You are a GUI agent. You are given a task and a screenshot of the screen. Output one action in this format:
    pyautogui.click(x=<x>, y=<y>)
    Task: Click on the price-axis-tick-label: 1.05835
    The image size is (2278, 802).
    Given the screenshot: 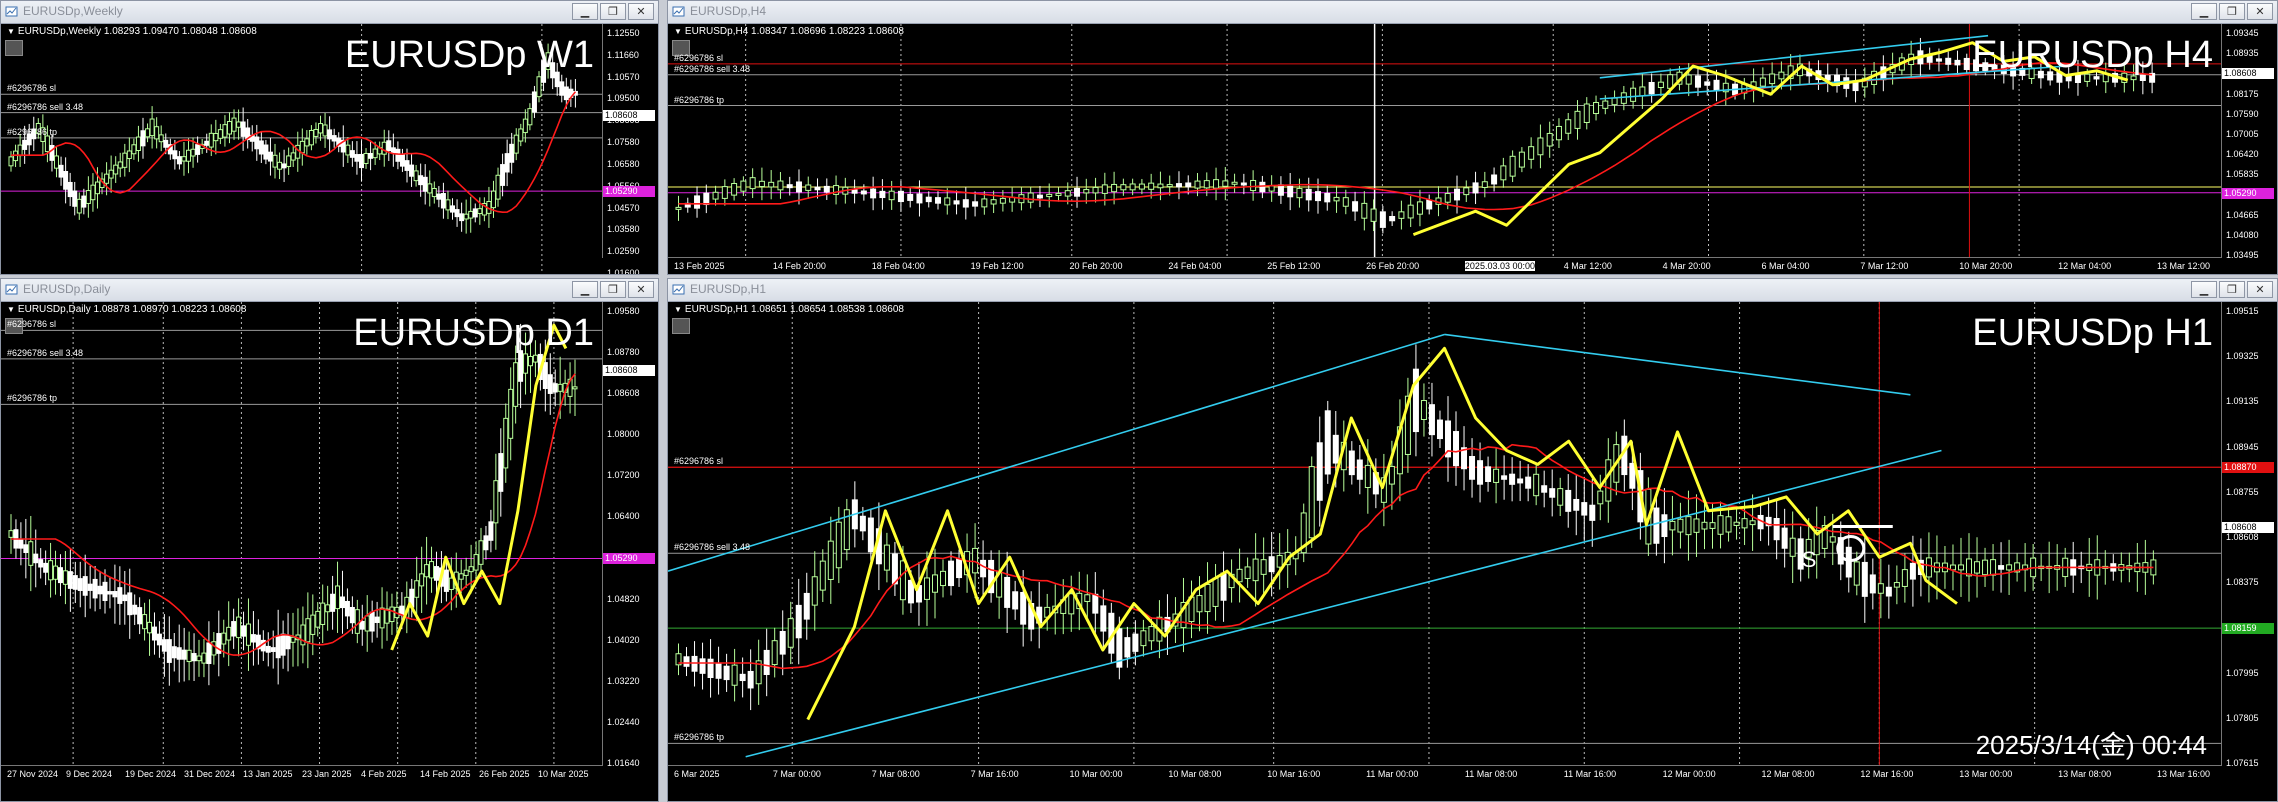 What is the action you would take?
    pyautogui.click(x=2242, y=174)
    